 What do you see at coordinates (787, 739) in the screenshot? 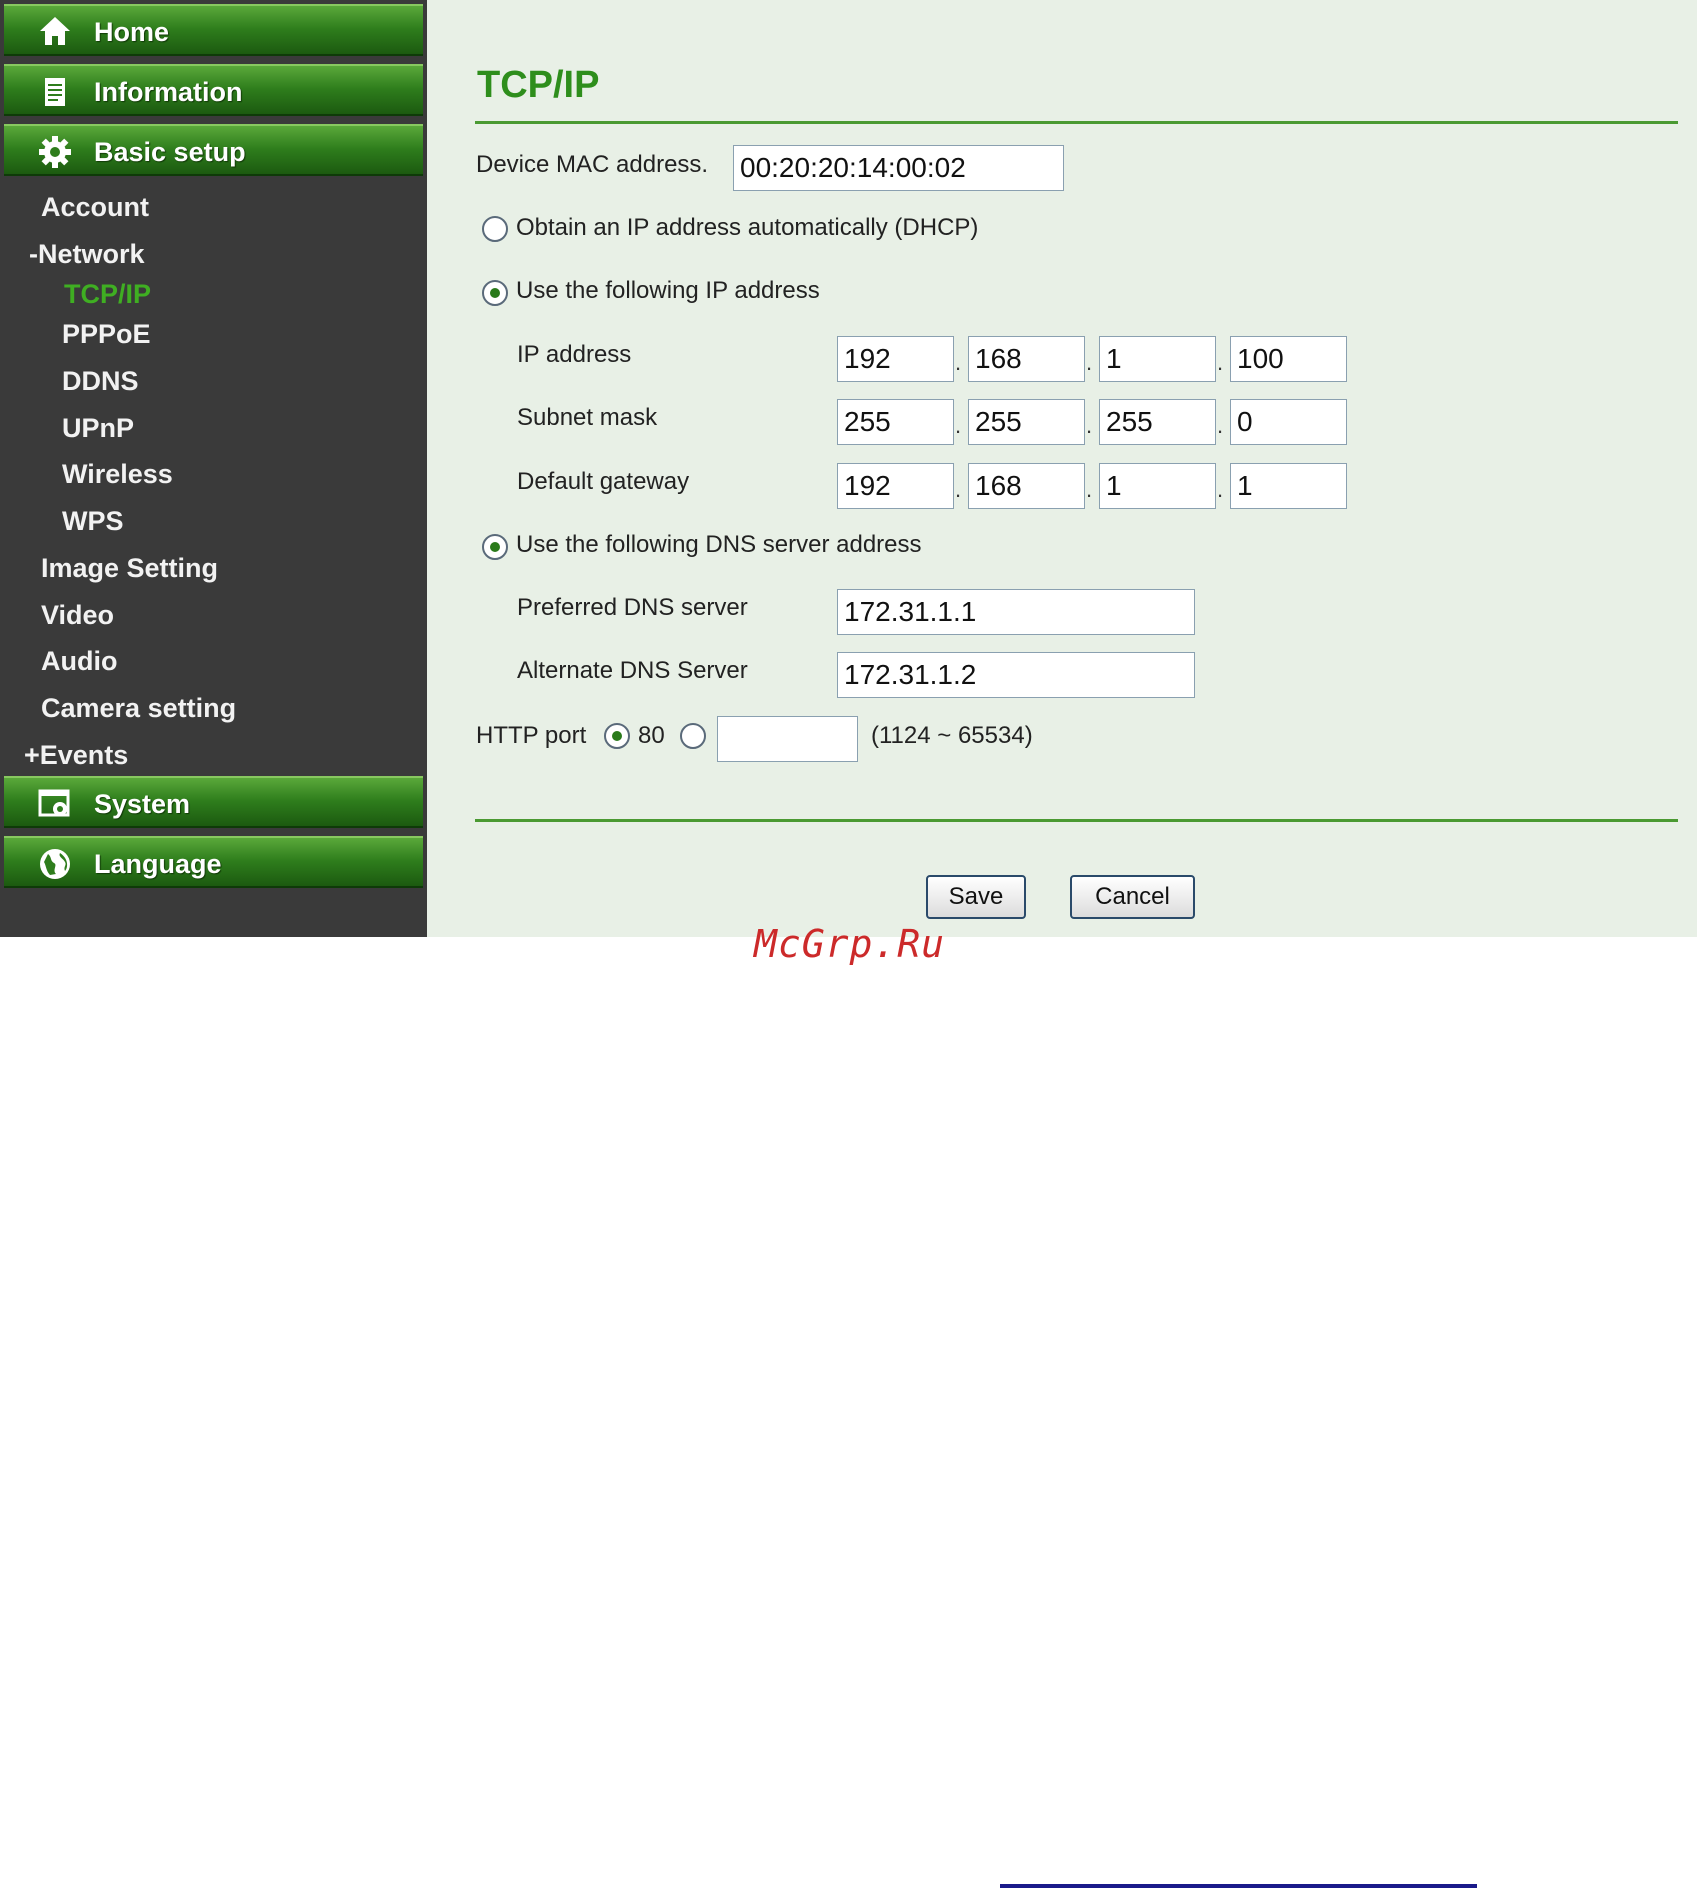
I see `http-port-field` at bounding box center [787, 739].